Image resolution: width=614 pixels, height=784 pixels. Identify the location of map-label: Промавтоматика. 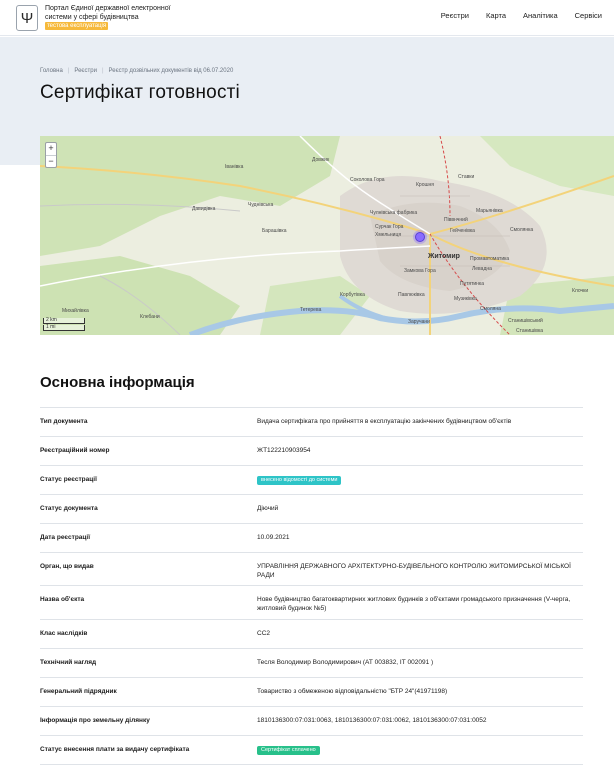
(489, 259).